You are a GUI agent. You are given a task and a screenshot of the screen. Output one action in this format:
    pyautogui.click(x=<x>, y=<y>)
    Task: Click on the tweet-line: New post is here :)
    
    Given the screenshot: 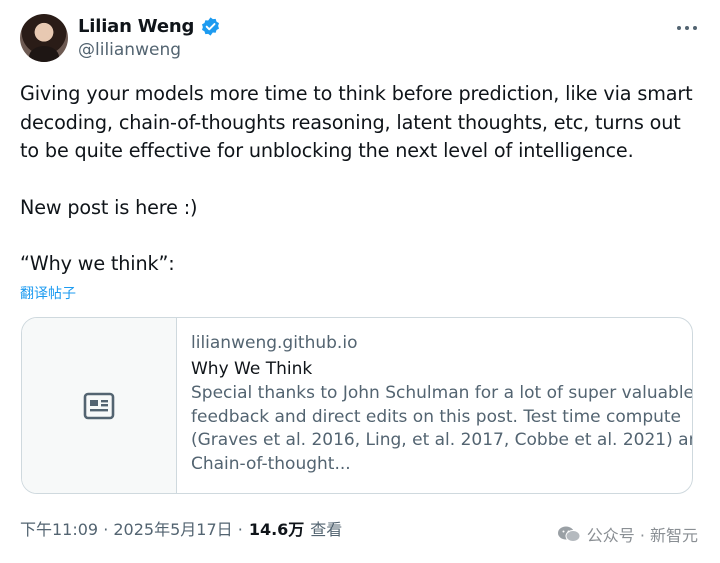 What is the action you would take?
    pyautogui.click(x=109, y=207)
    